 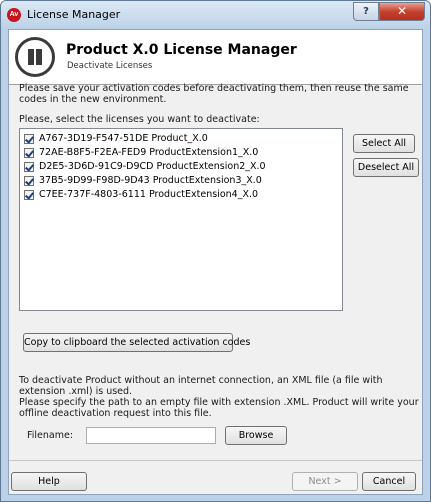 I want to click on cancel-button: Cancel, so click(x=389, y=481).